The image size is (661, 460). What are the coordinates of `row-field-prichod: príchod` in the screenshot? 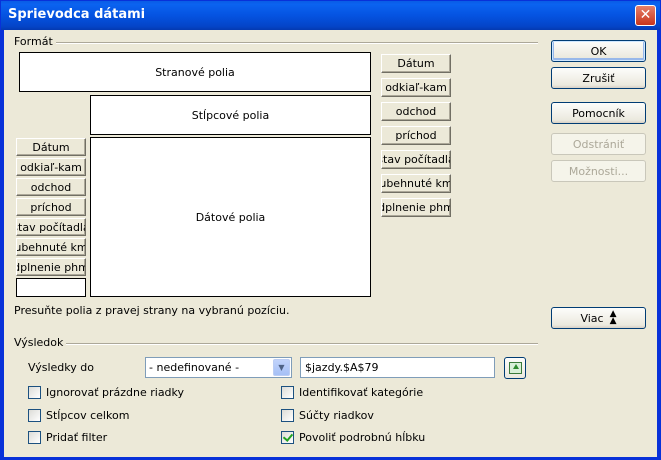 It's located at (51, 207).